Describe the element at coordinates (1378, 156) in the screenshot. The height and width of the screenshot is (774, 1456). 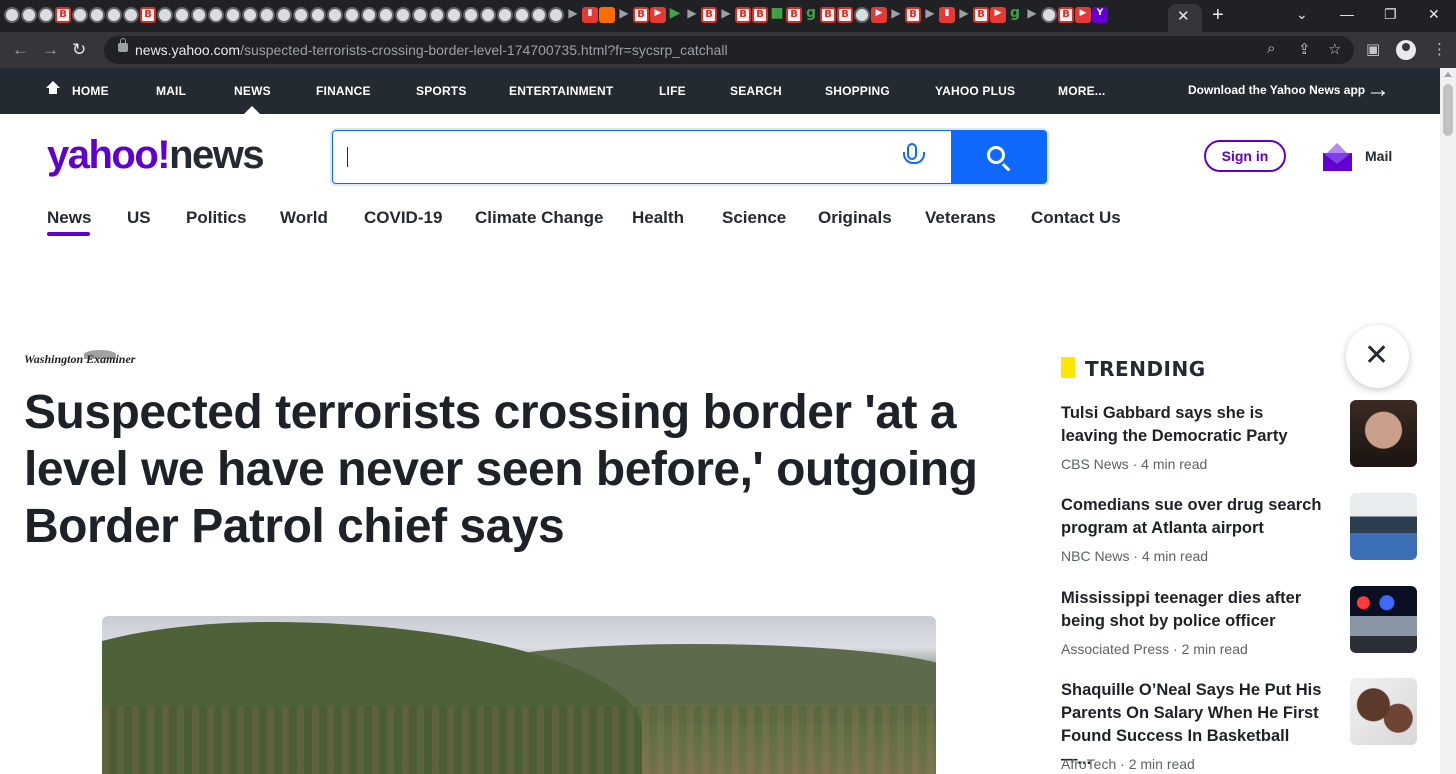
I see `mail-link: Mail` at that location.